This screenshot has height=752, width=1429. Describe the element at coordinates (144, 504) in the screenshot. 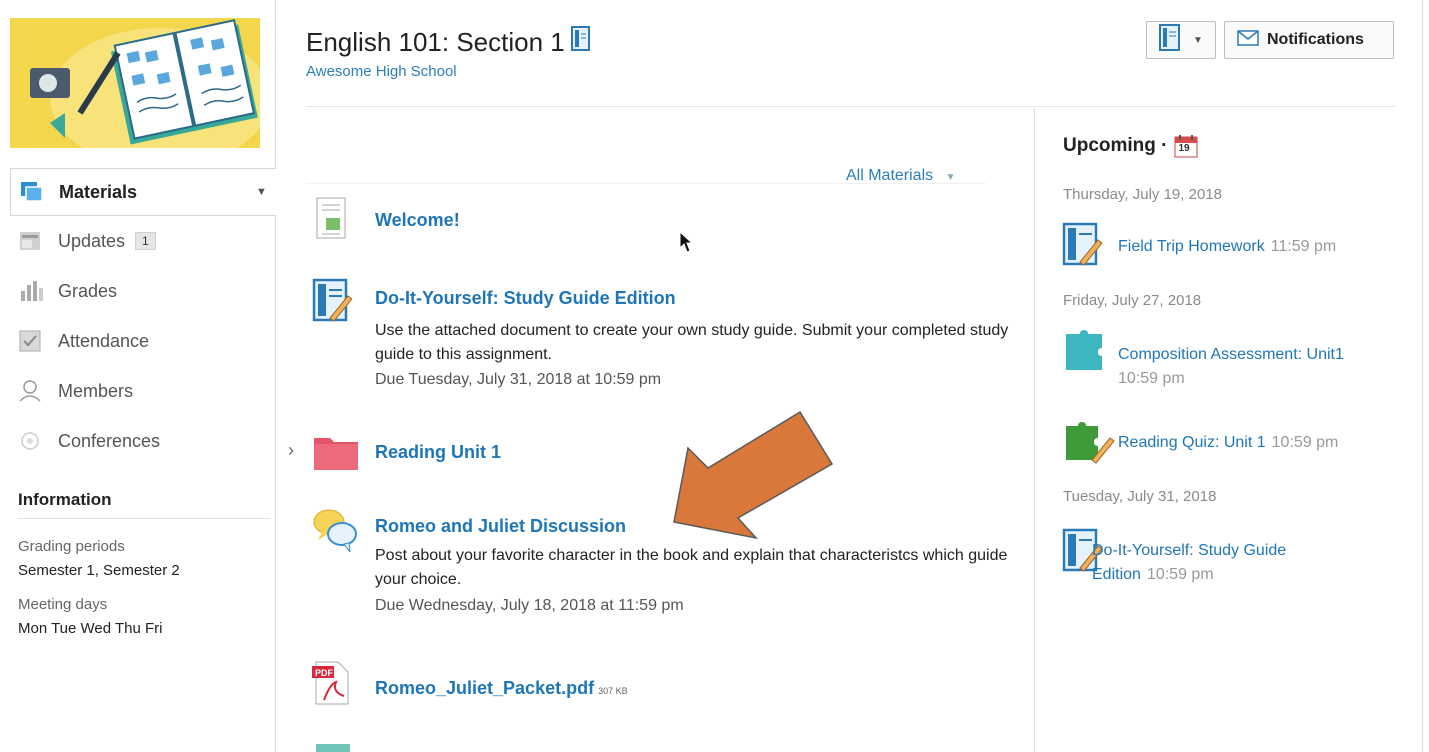

I see `information-heading: Information` at that location.